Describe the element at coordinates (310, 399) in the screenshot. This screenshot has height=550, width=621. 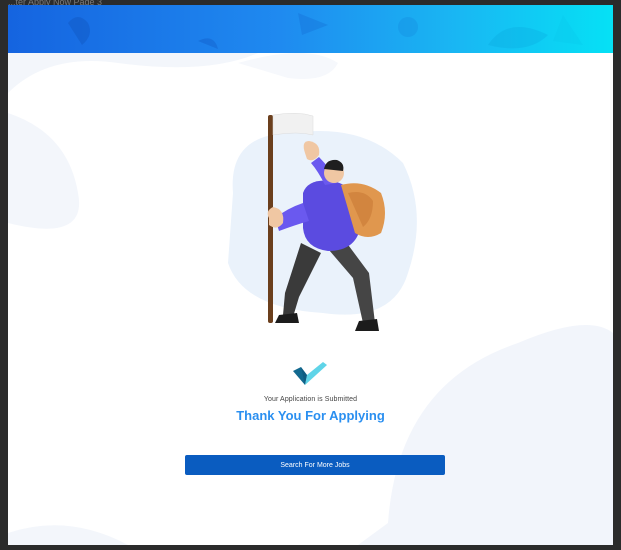
I see `confirmation-subtitle: Your Application is Submitted` at that location.